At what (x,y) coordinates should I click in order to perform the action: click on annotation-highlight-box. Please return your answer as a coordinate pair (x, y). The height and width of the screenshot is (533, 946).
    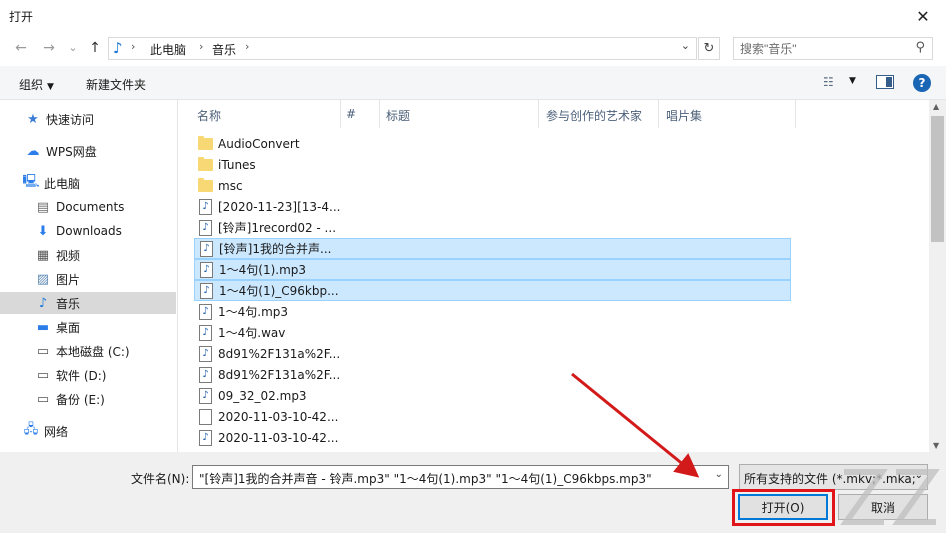
    Looking at the image, I should click on (783, 507).